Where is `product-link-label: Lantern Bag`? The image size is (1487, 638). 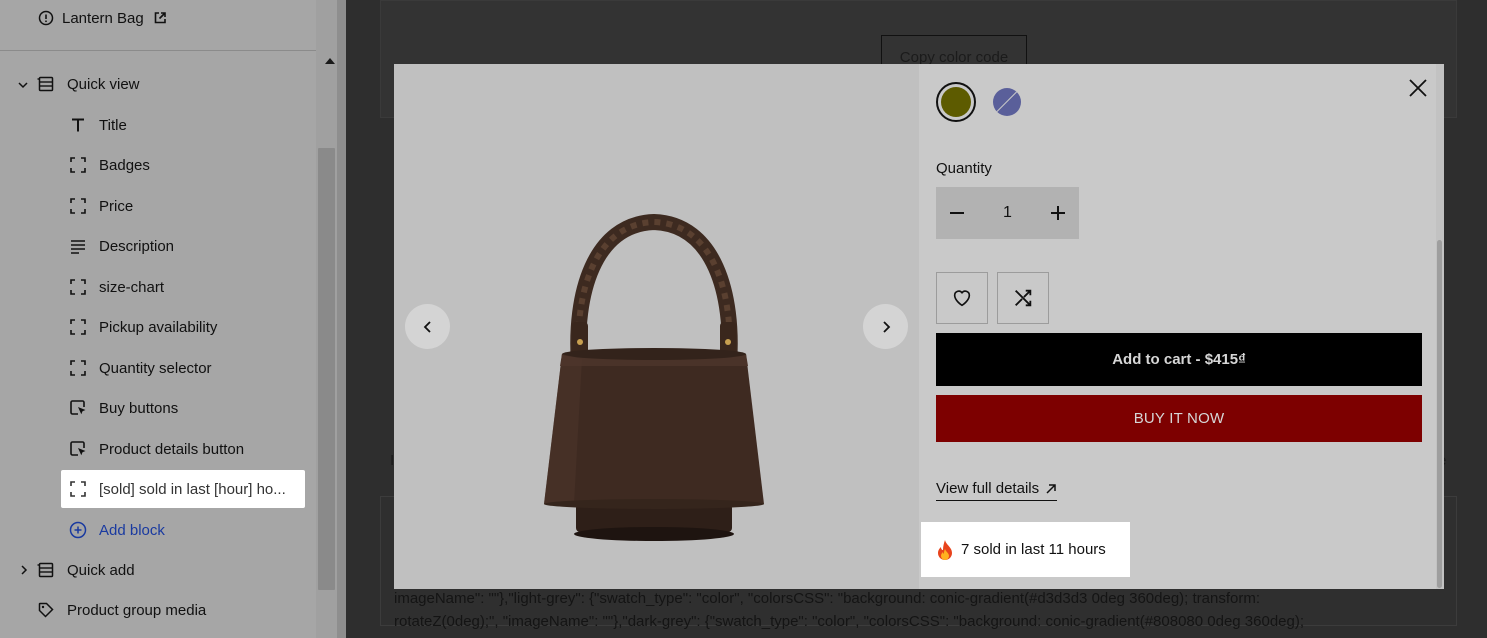
product-link-label: Lantern Bag is located at coordinates (103, 18).